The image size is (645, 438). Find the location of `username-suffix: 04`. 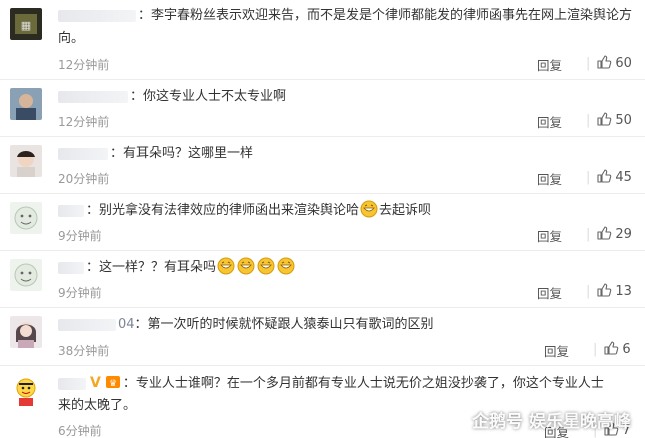

username-suffix: 04 is located at coordinates (126, 324).